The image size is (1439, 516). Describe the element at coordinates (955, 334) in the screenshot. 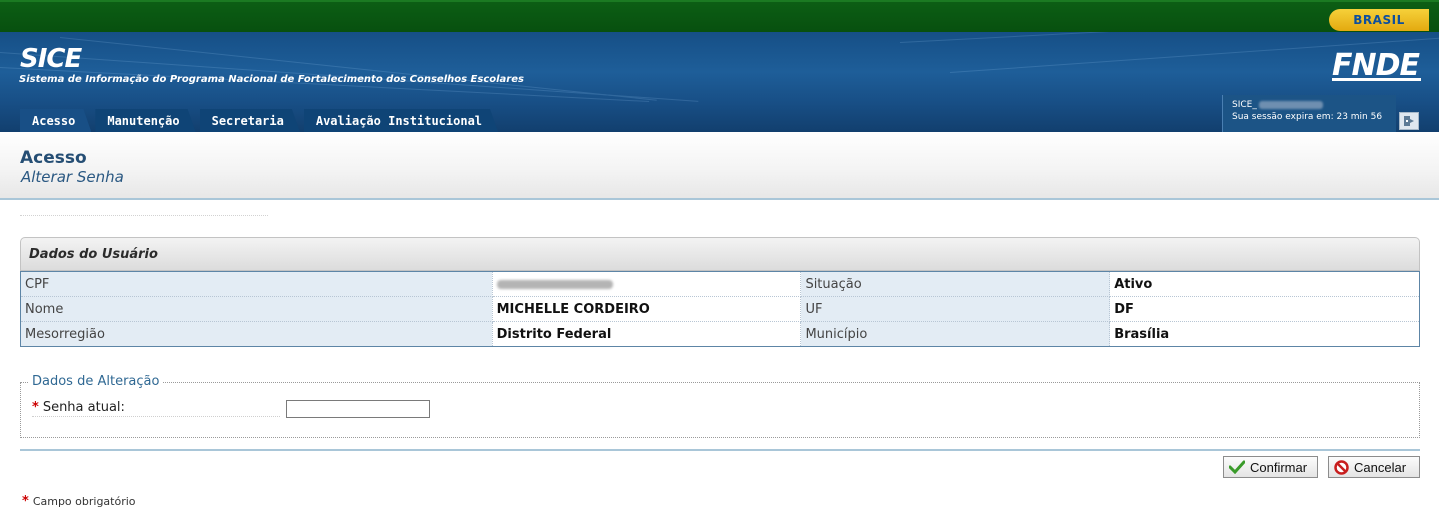

I see `municipio-label: Município` at that location.